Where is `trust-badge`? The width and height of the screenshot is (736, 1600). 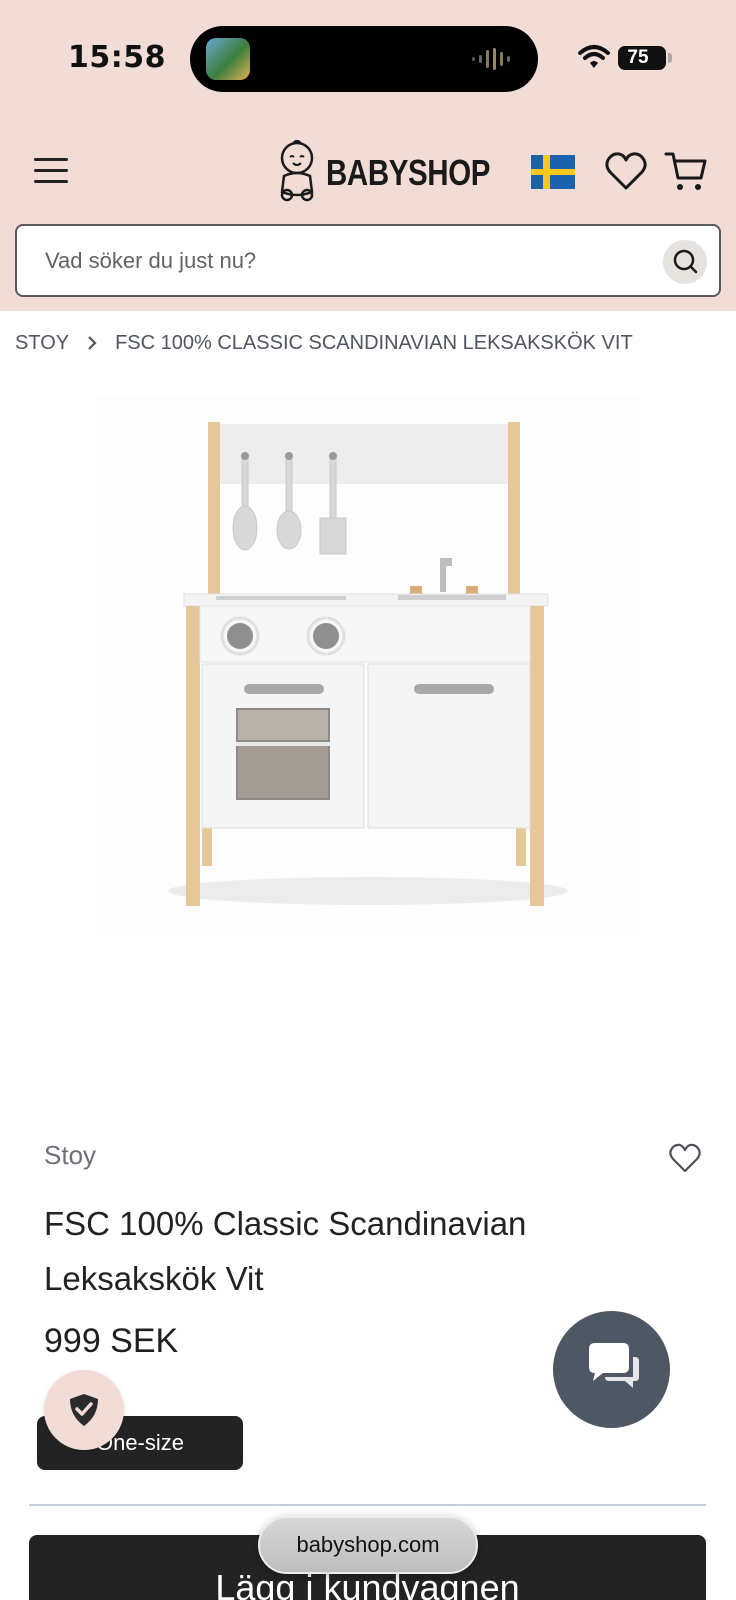
trust-badge is located at coordinates (84, 1410).